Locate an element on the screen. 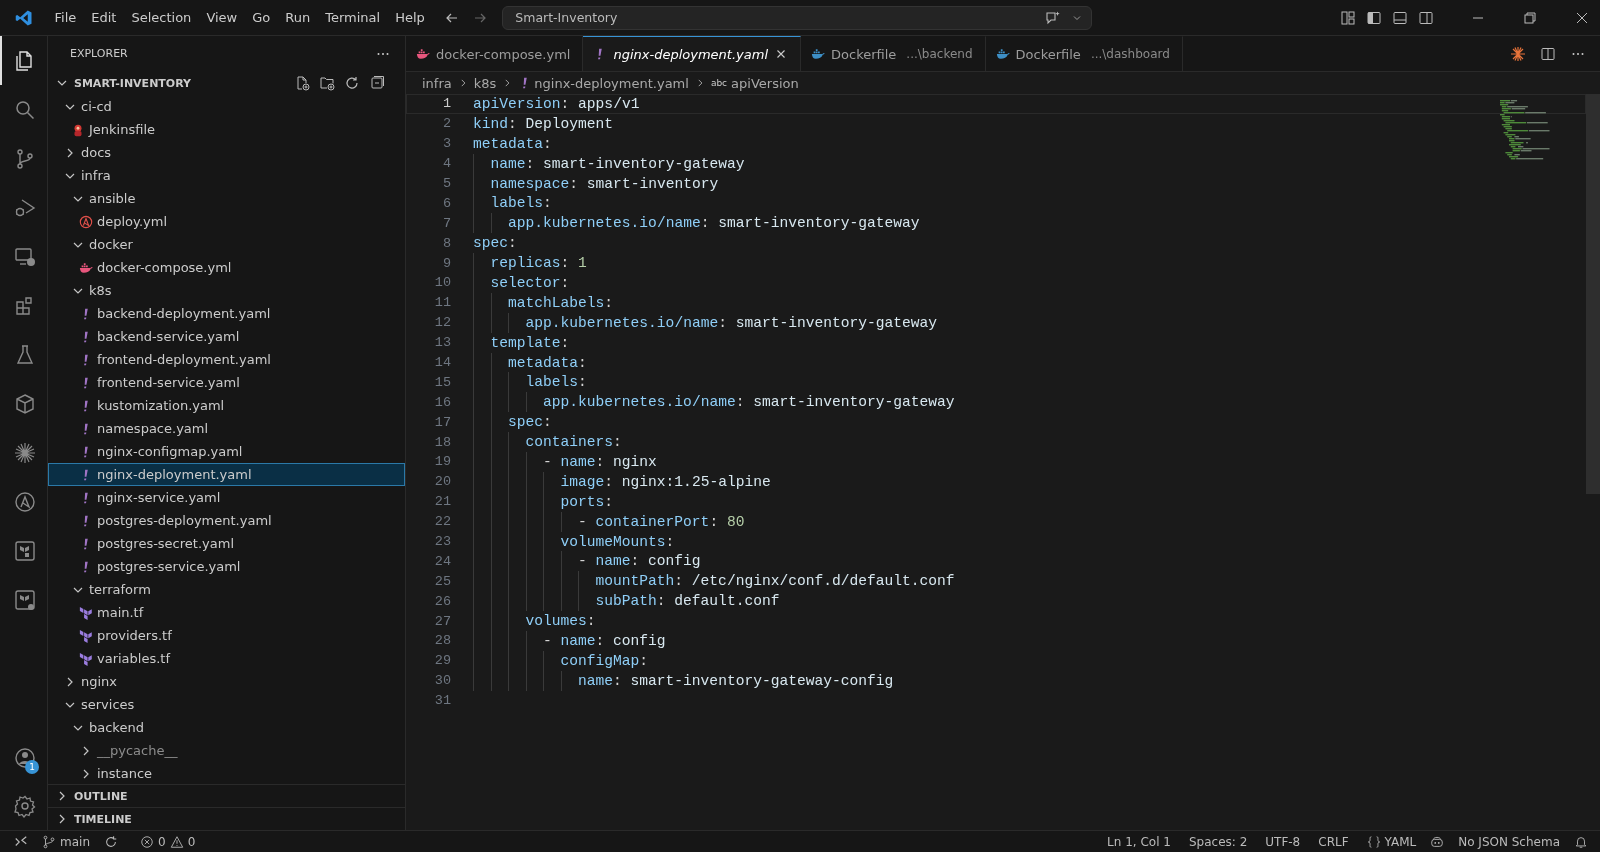  search-field: Smart-Inventory is located at coordinates (797, 17).